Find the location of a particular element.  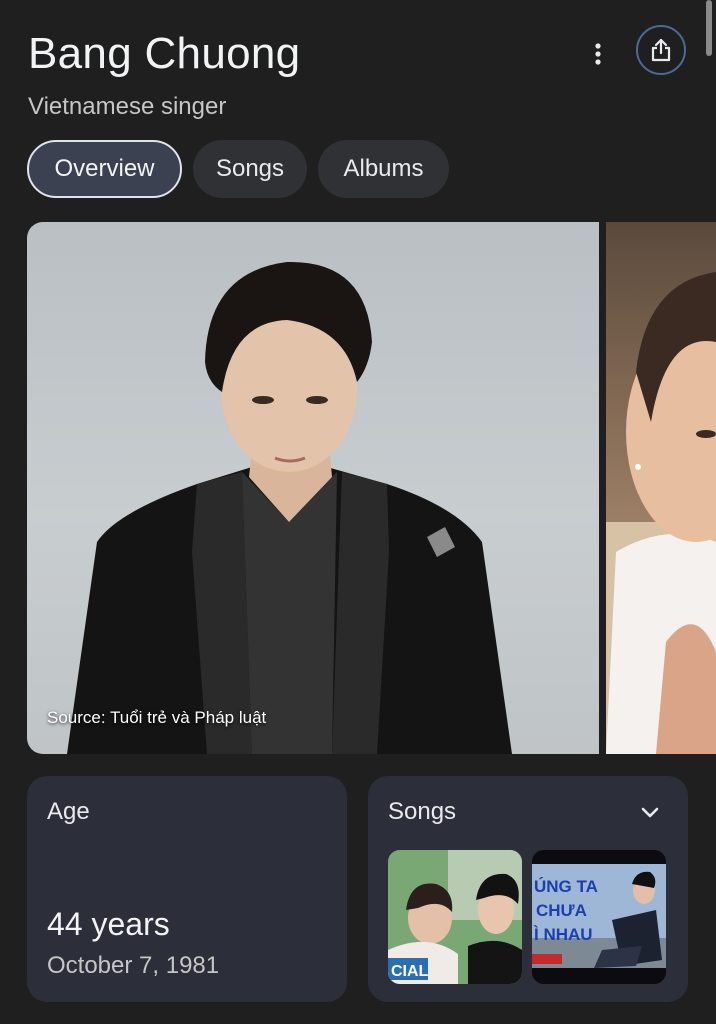

song-thumbnail-image-2: ÚNG TA CHƯA Ì NHAU is located at coordinates (599, 917).